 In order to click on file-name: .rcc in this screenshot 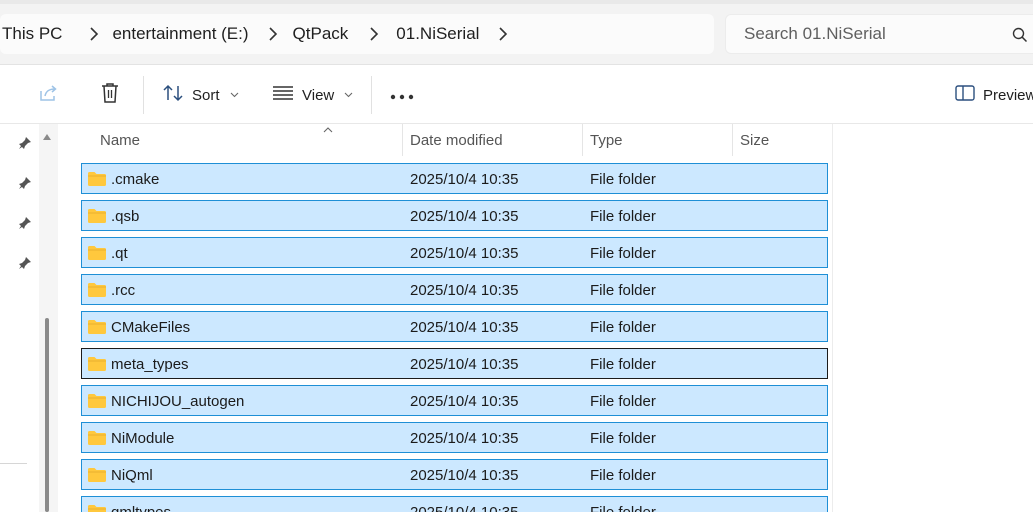, I will do `click(123, 290)`.